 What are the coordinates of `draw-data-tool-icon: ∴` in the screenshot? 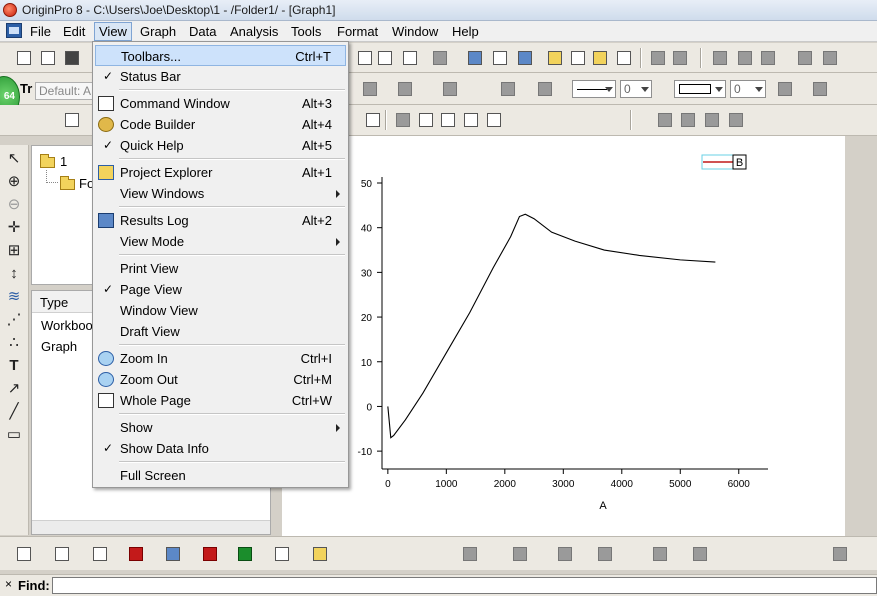 It's located at (14, 343).